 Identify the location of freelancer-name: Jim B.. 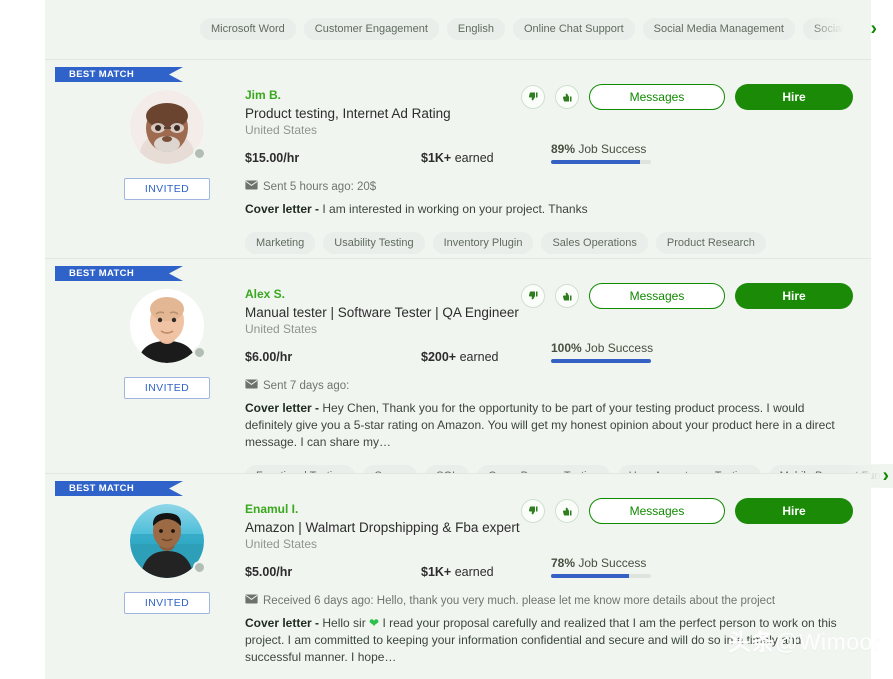
(263, 95).